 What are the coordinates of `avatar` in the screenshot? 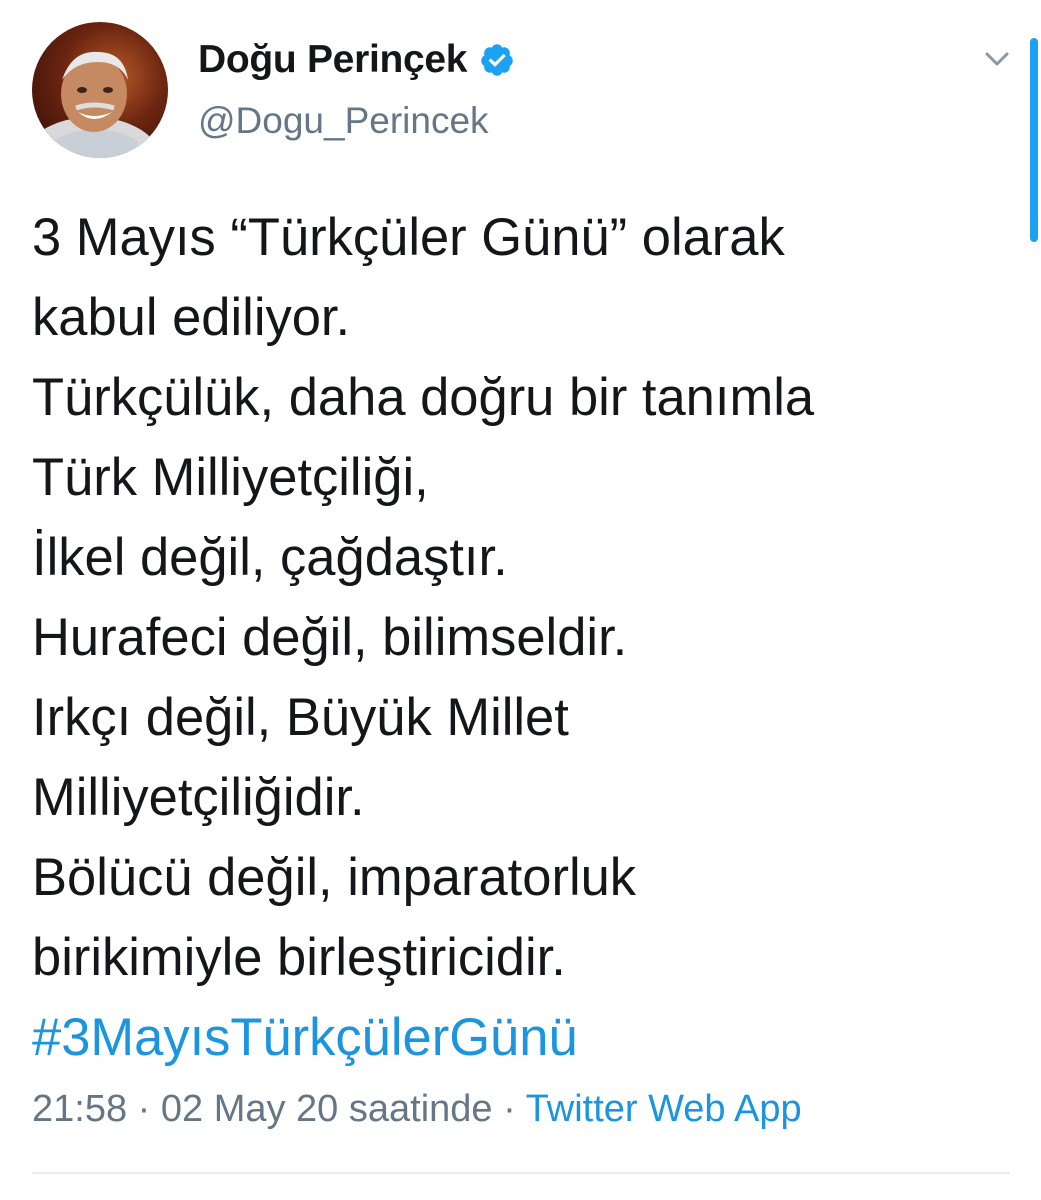 It's located at (100, 90).